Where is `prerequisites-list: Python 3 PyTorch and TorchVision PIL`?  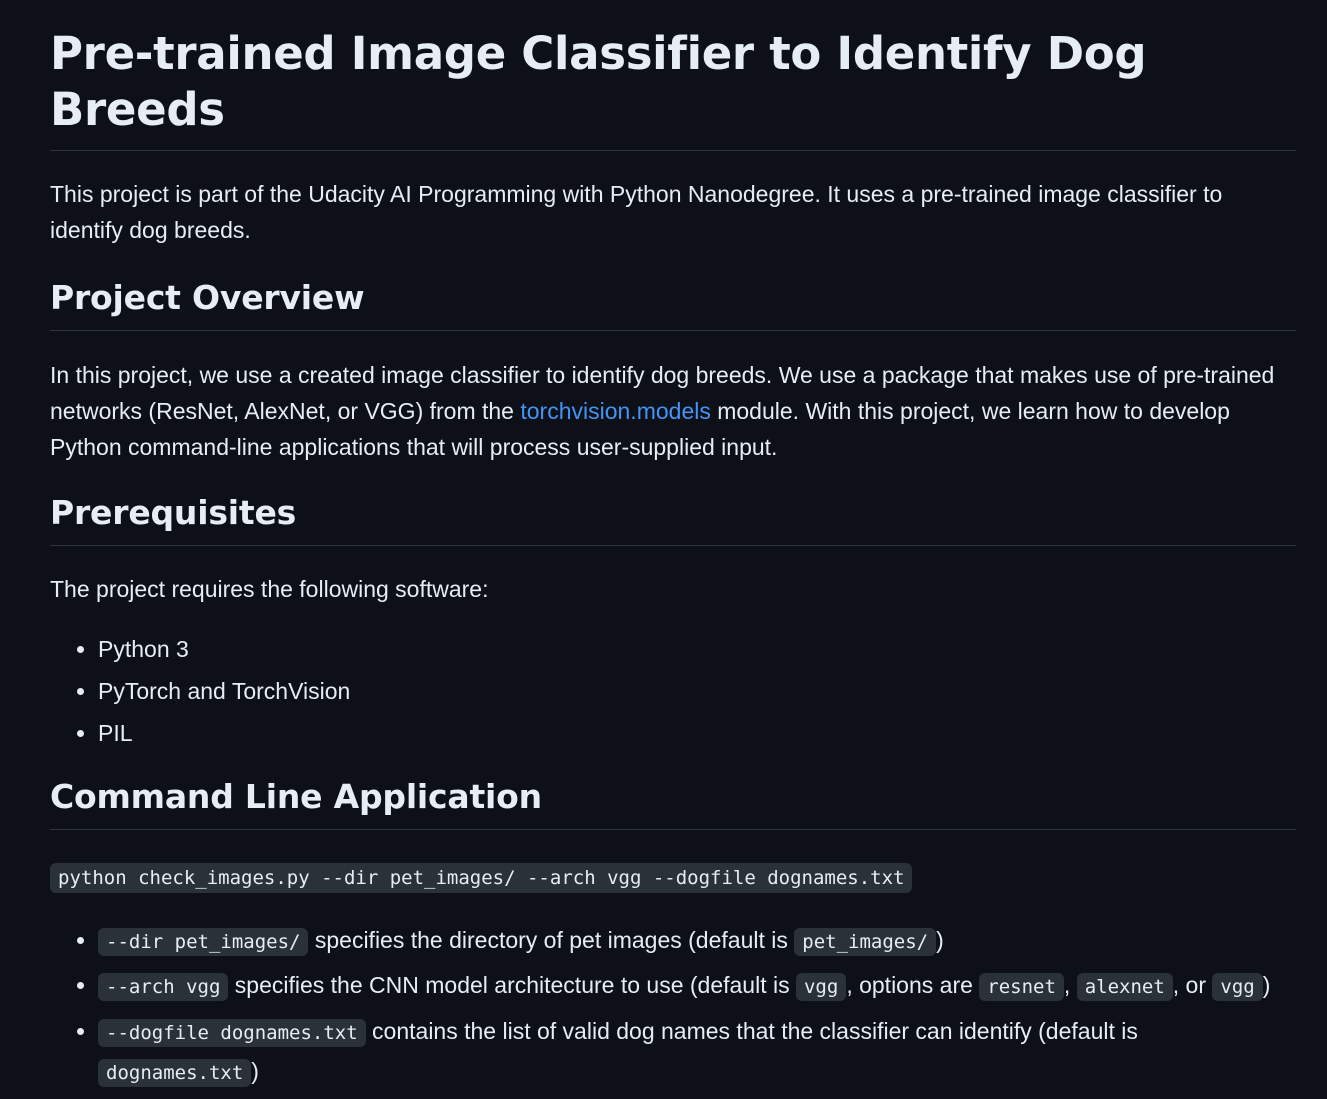
prerequisites-list: Python 3 PyTorch and TorchVision PIL is located at coordinates (673, 691).